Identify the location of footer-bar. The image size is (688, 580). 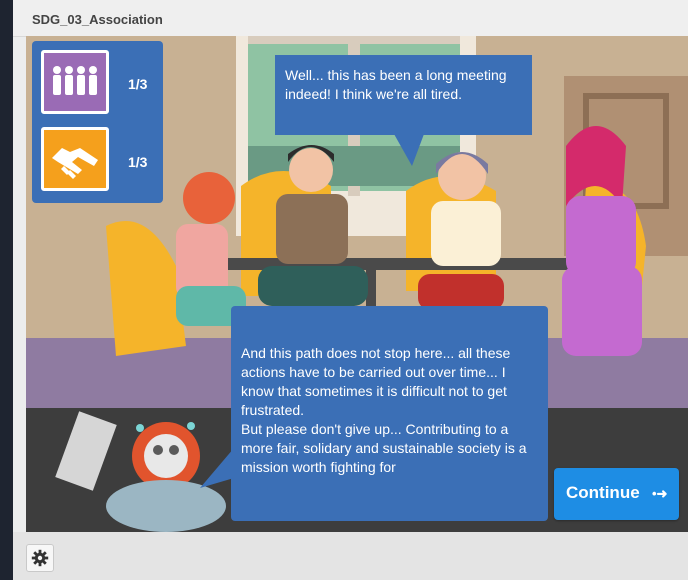
(350, 556).